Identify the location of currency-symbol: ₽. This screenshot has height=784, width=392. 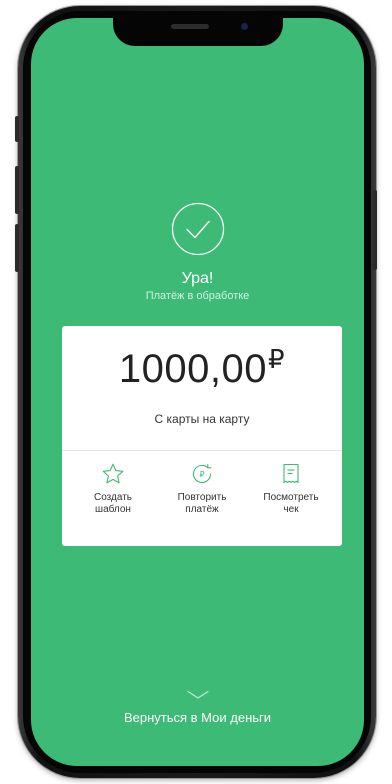
(277, 359).